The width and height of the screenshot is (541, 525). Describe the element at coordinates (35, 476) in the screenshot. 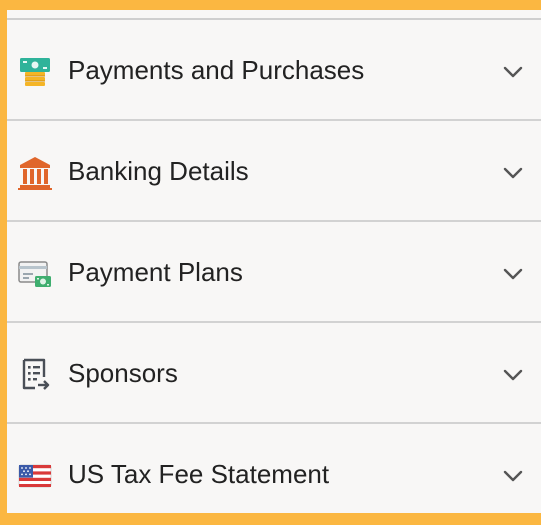

I see `us-flag-icon` at that location.